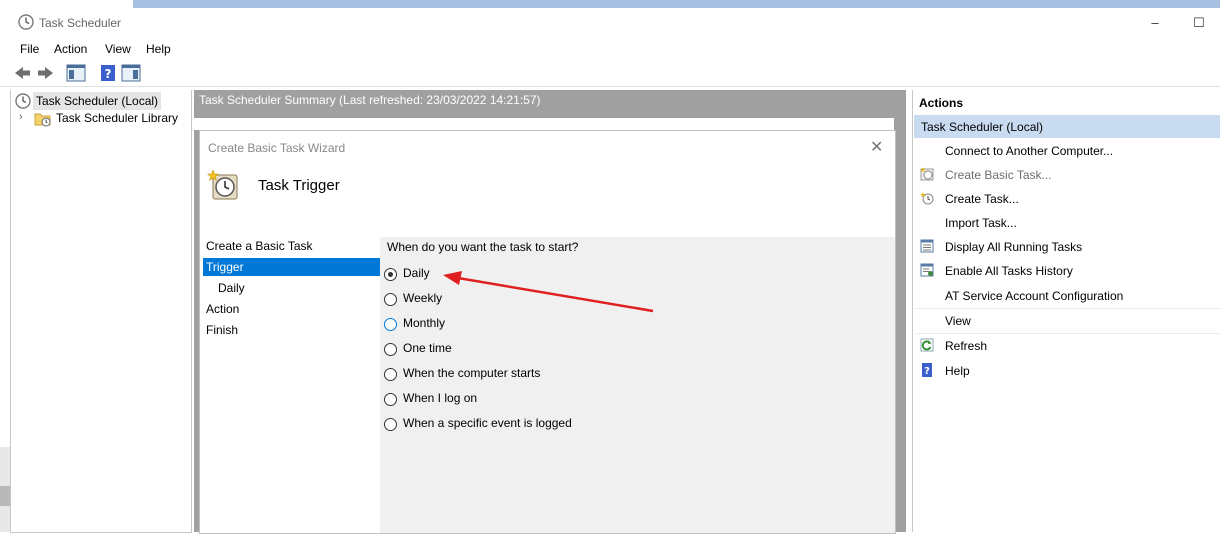 The height and width of the screenshot is (534, 1220). Describe the element at coordinates (299, 185) in the screenshot. I see `wizard-page-title: Task Trigger` at that location.